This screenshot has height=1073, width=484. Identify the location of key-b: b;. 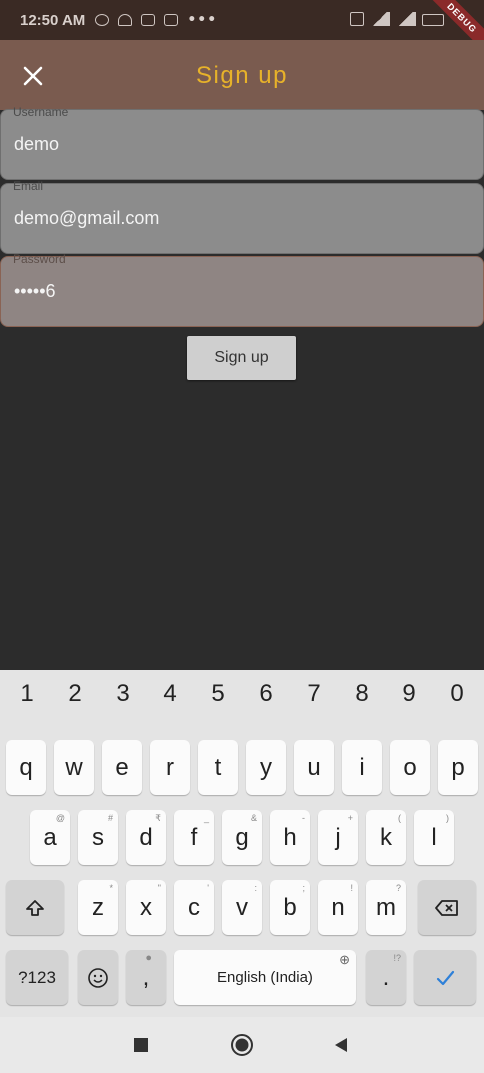
(290, 907).